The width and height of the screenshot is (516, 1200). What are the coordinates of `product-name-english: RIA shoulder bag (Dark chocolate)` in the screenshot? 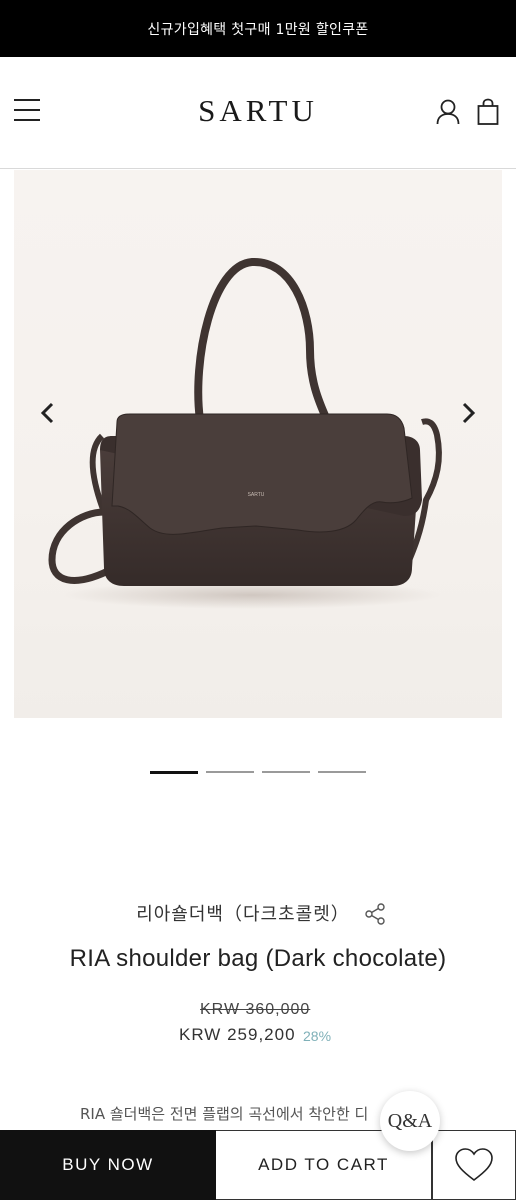 It's located at (258, 958).